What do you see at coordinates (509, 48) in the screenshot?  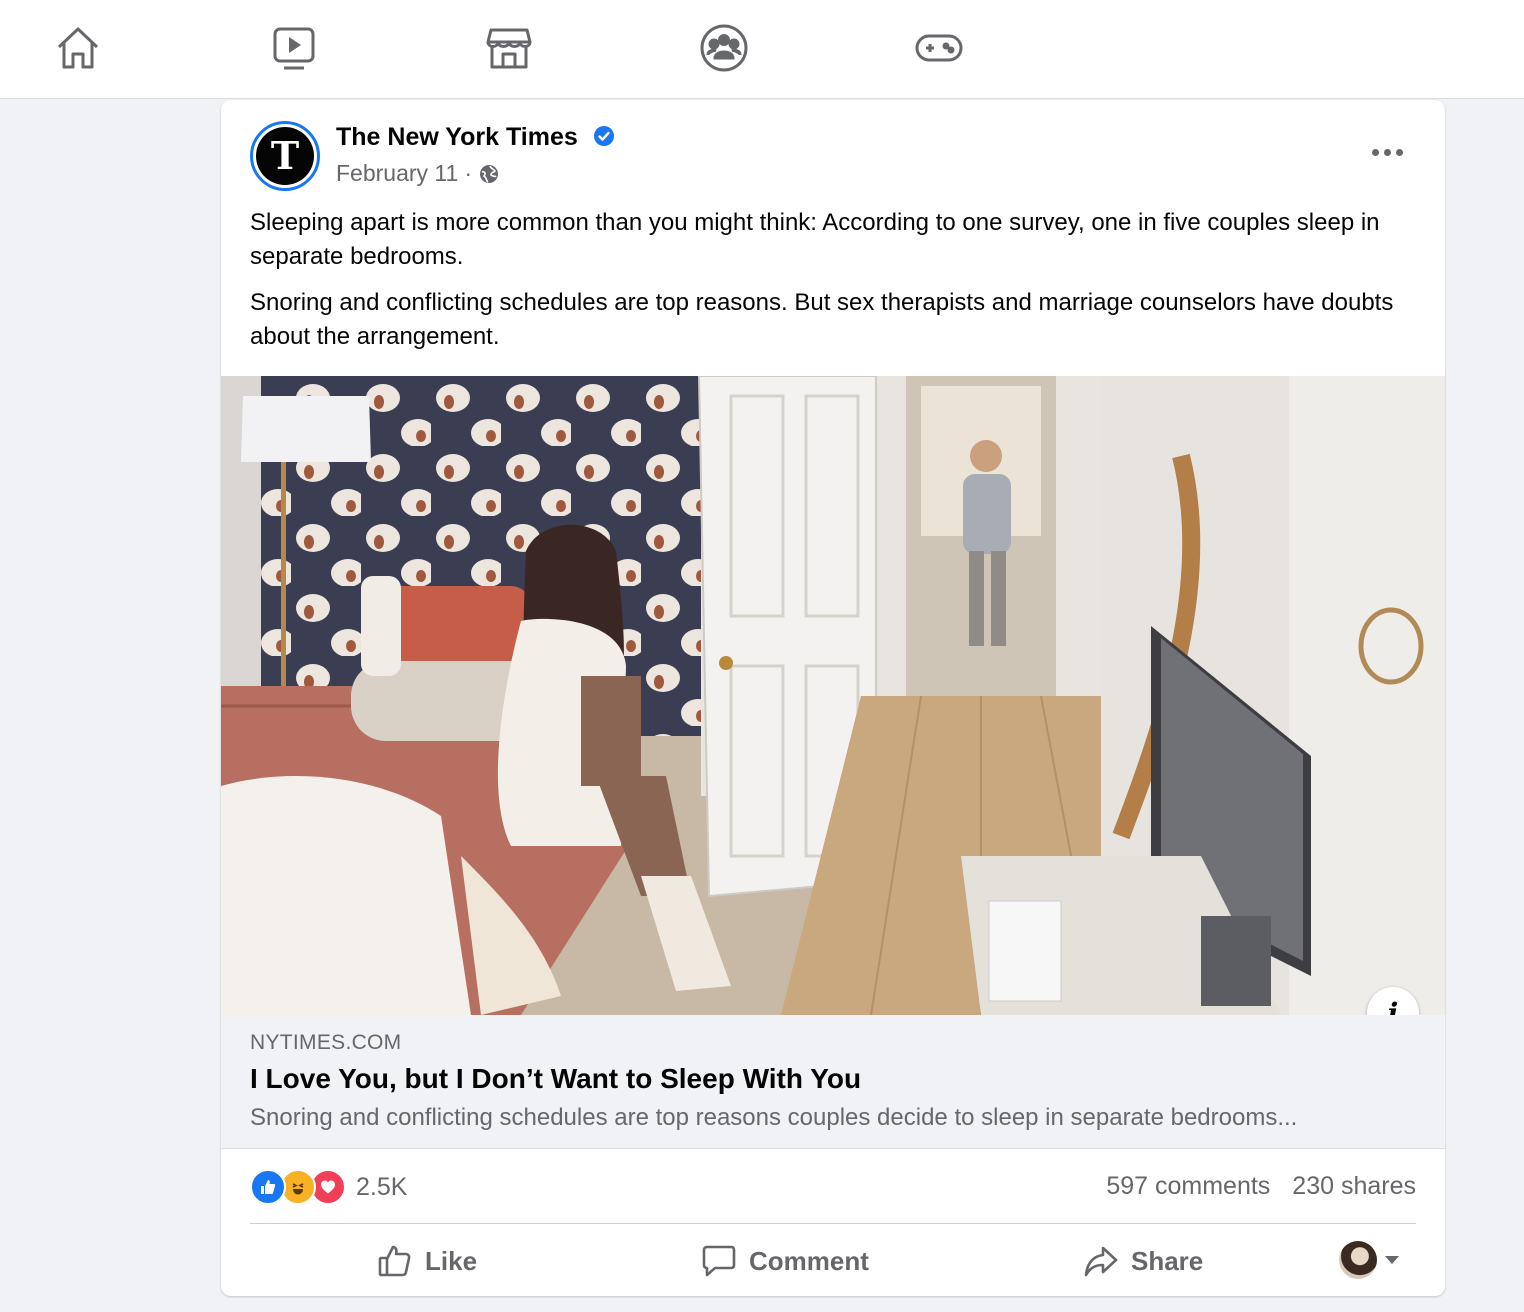 I see `marketplace-icon` at bounding box center [509, 48].